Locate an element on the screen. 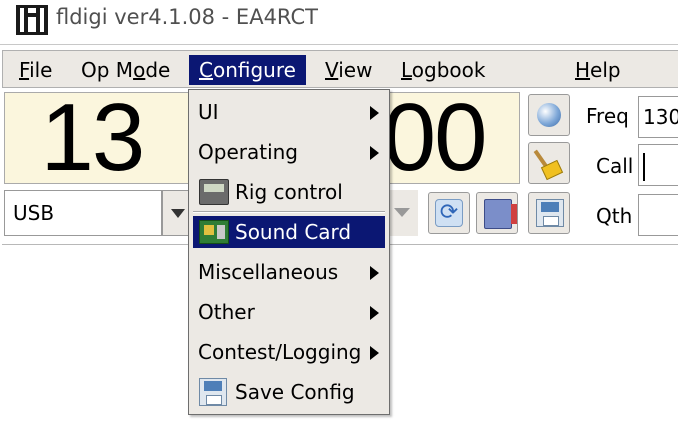 The width and height of the screenshot is (678, 428). refresh-icon: ⟳ is located at coordinates (449, 212).